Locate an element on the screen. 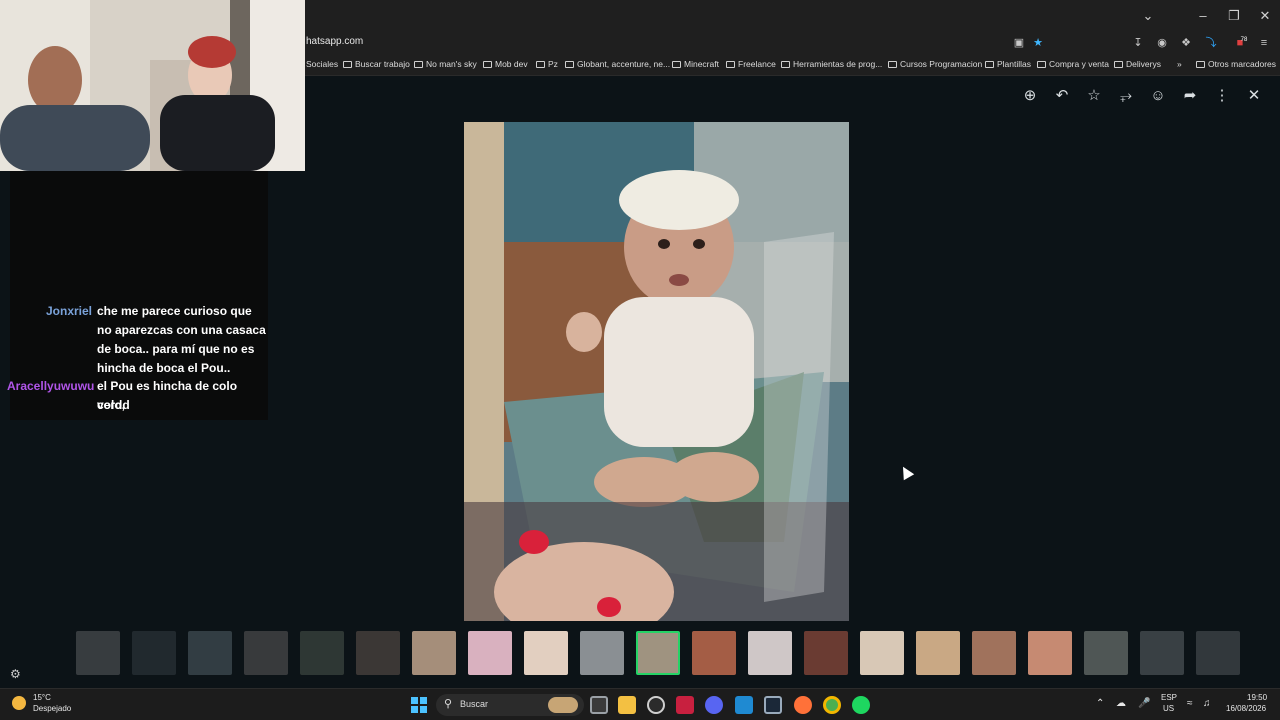  github-desktop-icon is located at coordinates (656, 705).